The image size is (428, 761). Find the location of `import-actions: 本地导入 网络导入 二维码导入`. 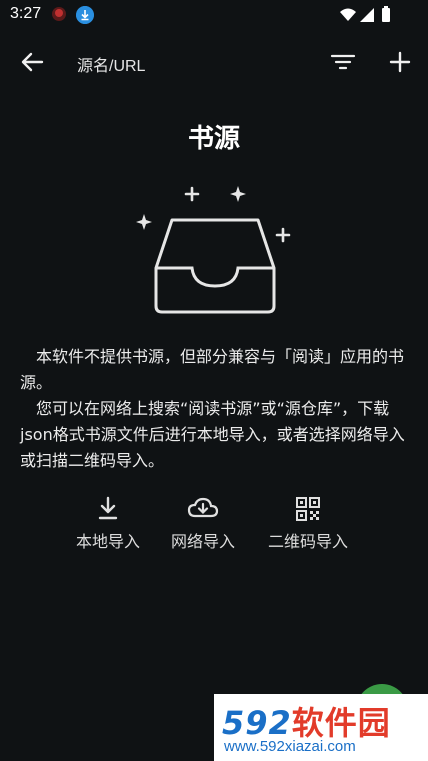

import-actions: 本地导入 网络导入 二维码导入 is located at coordinates (215, 526).